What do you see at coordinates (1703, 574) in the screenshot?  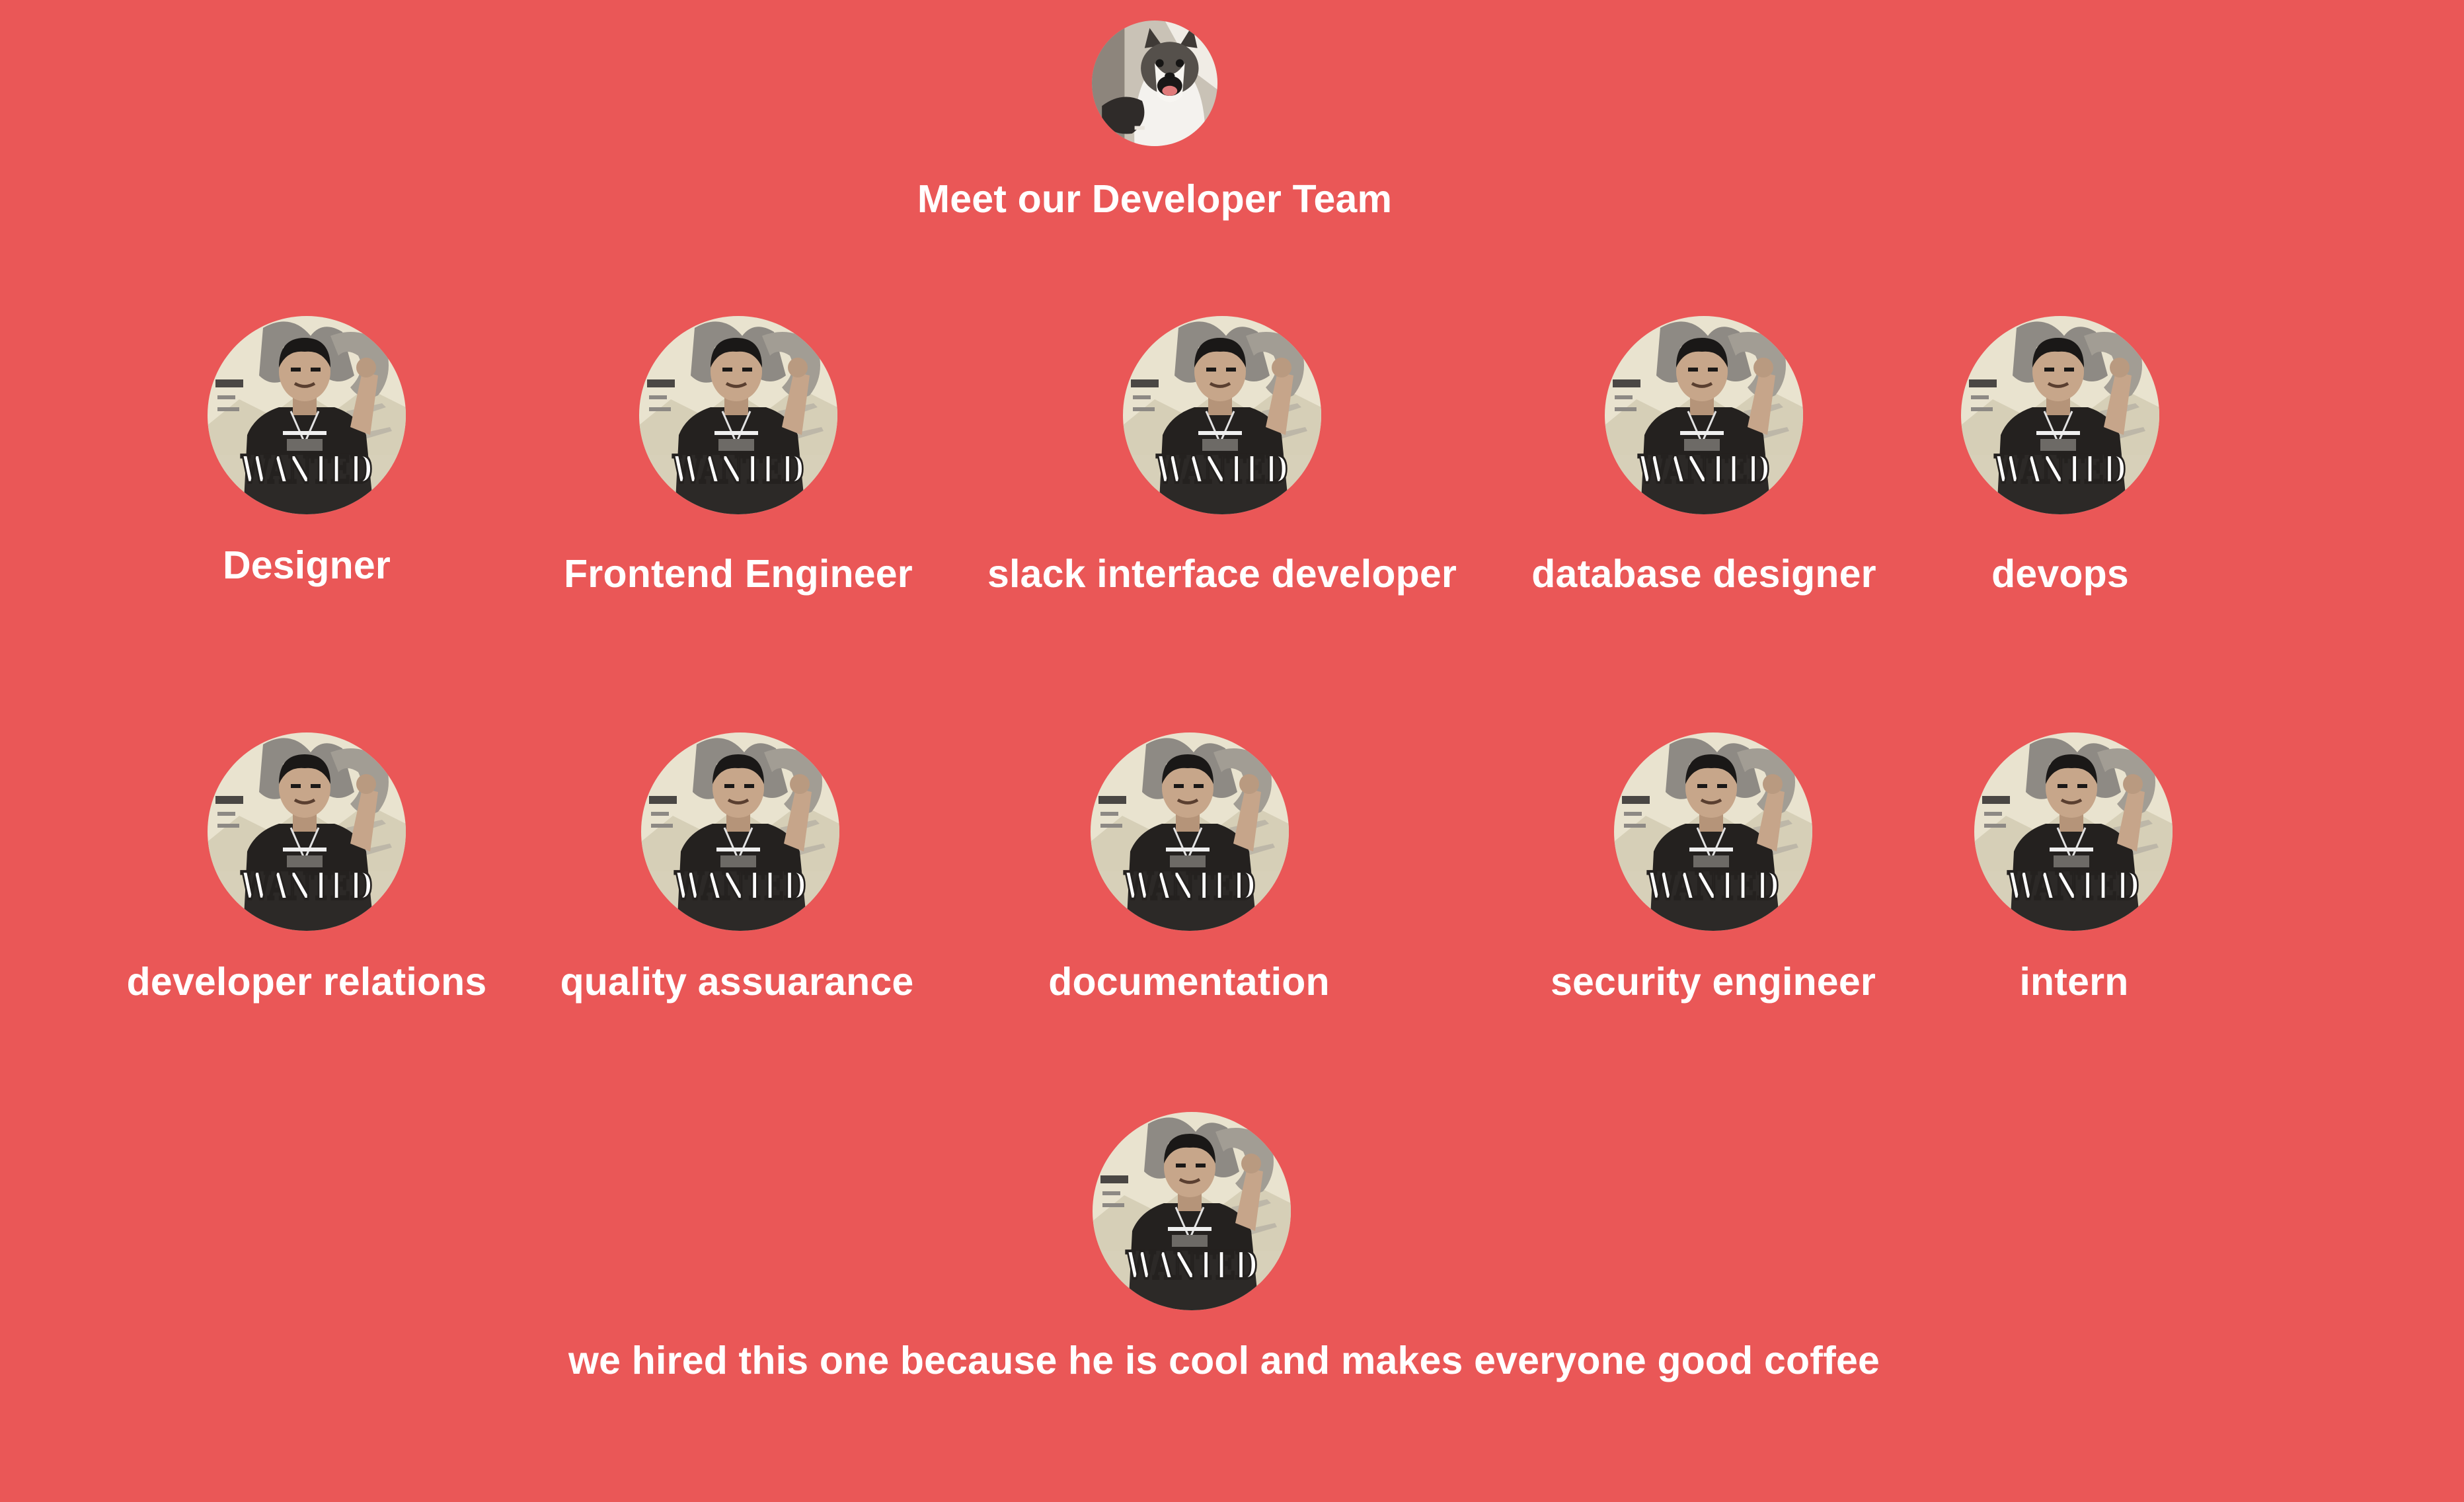 I see `member-label-database-designer: database designer` at bounding box center [1703, 574].